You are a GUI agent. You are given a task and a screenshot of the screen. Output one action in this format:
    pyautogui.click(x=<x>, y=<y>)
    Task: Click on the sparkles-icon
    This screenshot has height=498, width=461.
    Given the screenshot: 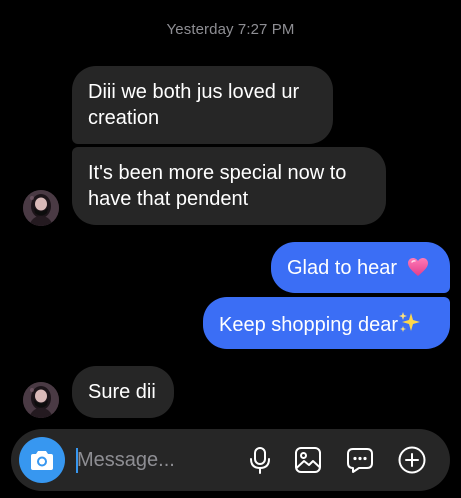 What is the action you would take?
    pyautogui.click(x=410, y=325)
    